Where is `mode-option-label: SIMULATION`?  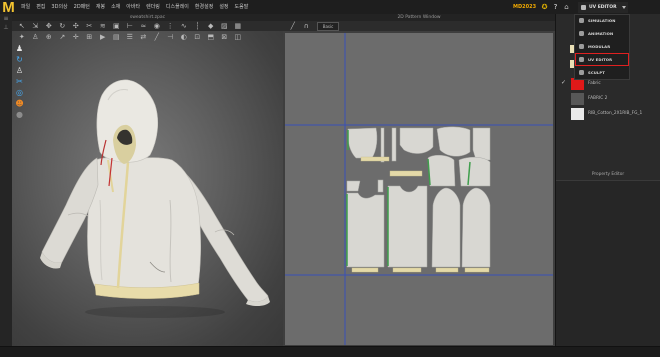
mode-option-label: SIMULATION is located at coordinates (602, 21).